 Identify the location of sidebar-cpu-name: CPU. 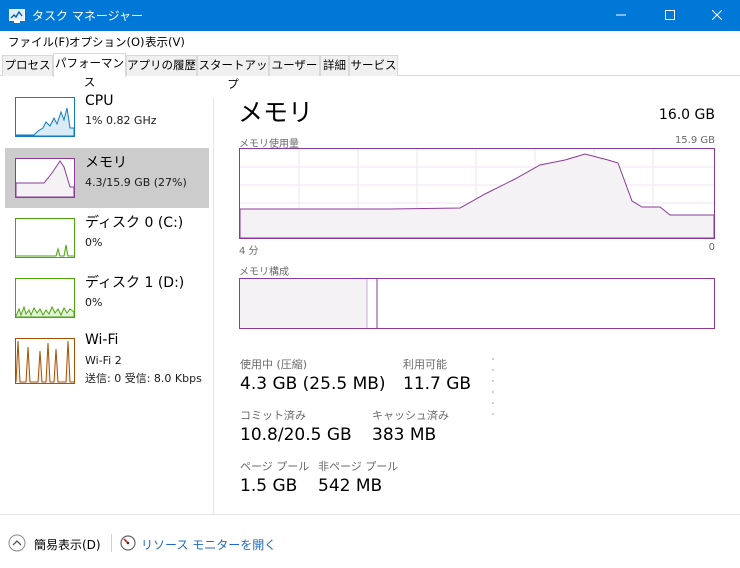
(99, 101).